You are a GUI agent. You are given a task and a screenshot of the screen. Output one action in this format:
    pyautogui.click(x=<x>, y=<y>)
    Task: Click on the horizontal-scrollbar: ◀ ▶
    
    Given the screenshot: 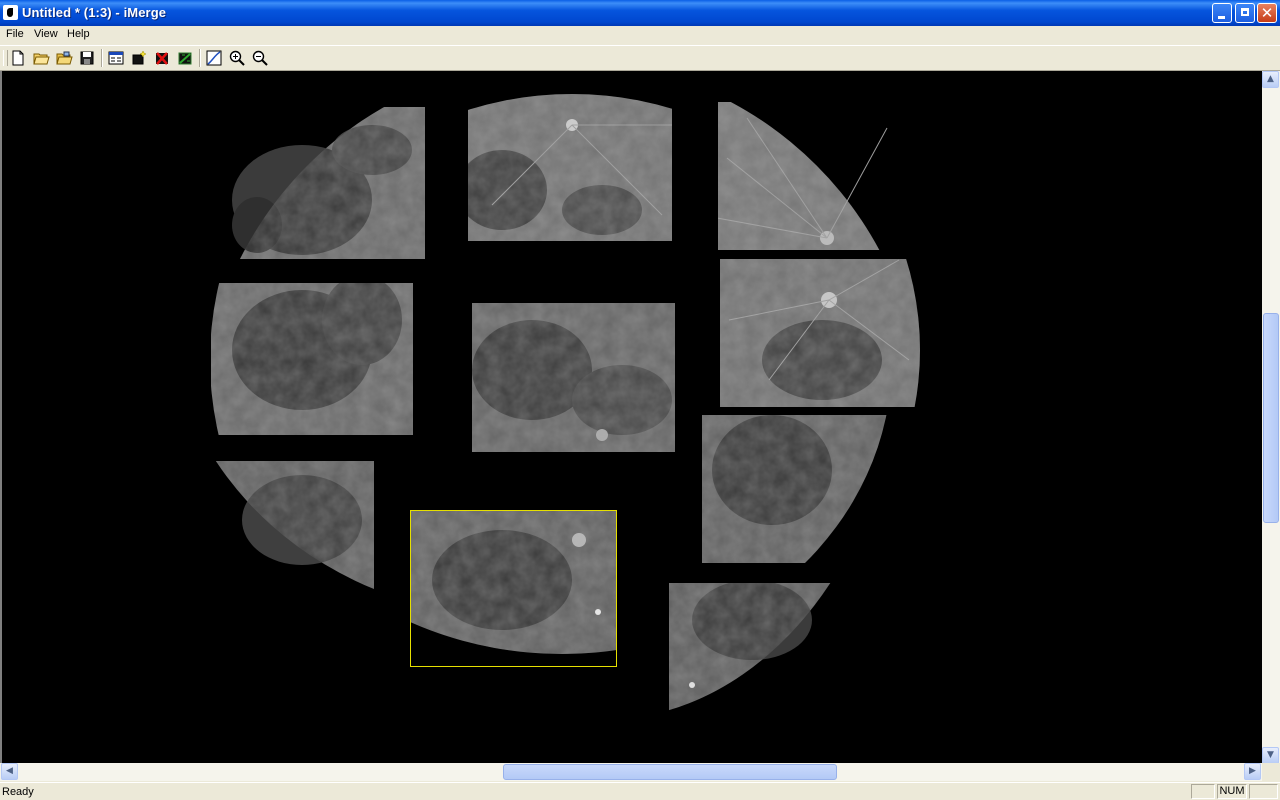 What is the action you would take?
    pyautogui.click(x=631, y=772)
    